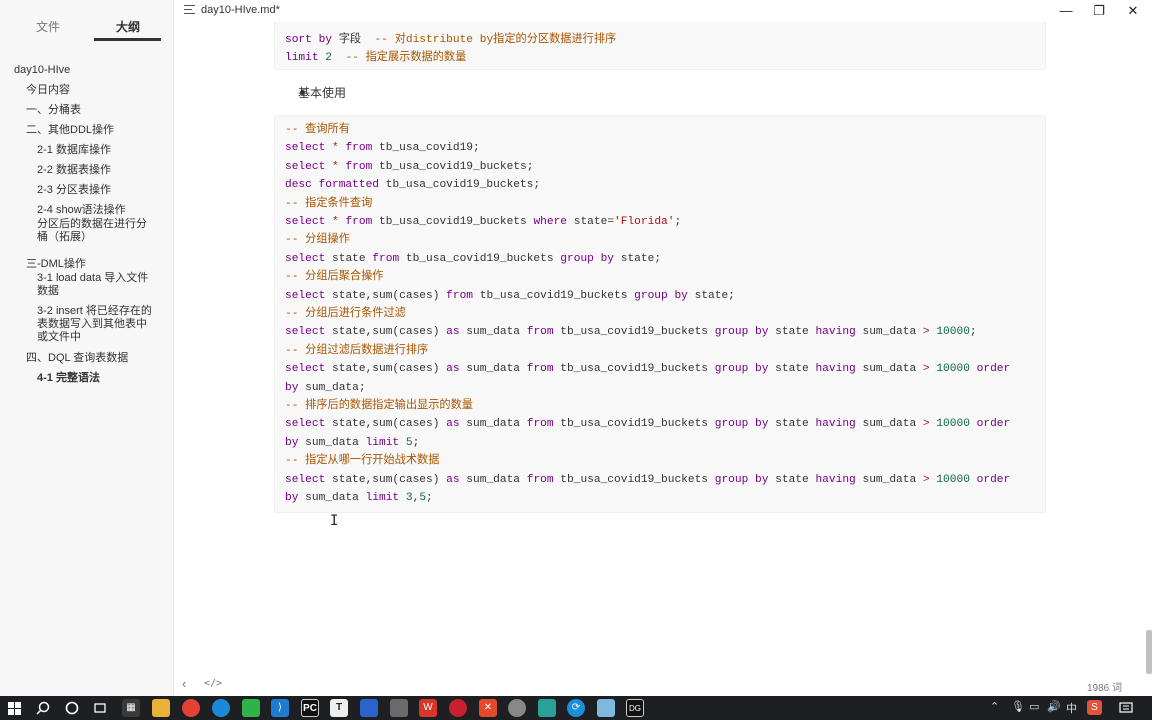 The width and height of the screenshot is (1152, 720). I want to click on outline-item: 今日内容, so click(98, 90).